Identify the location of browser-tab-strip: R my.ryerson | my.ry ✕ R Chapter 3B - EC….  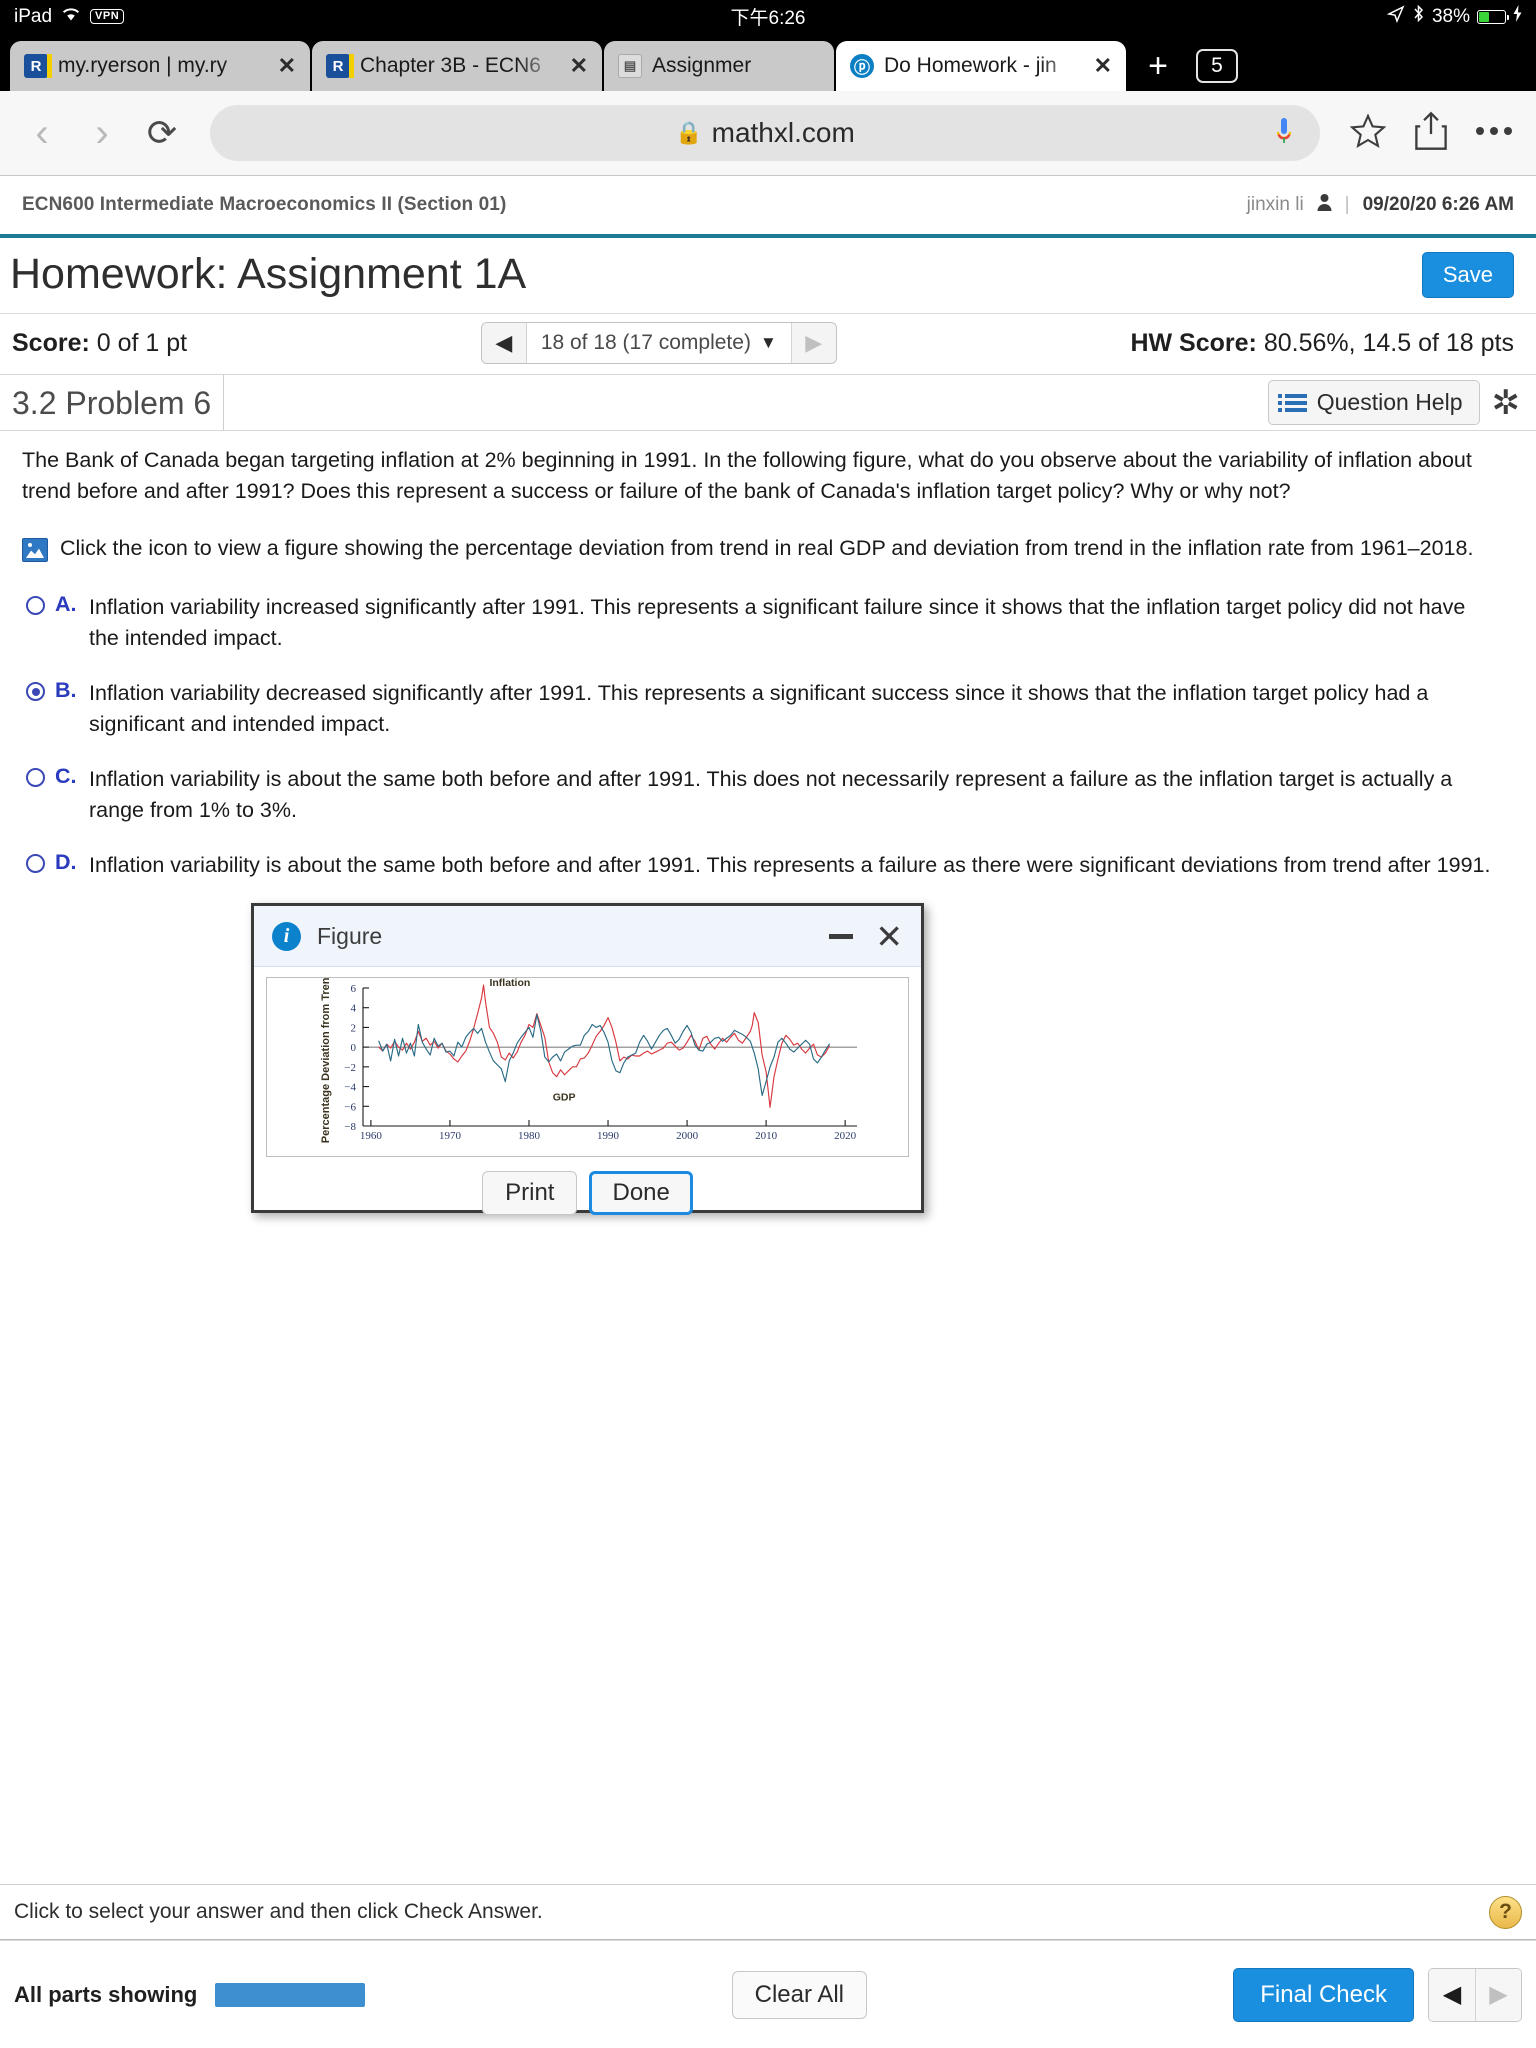
(768, 62).